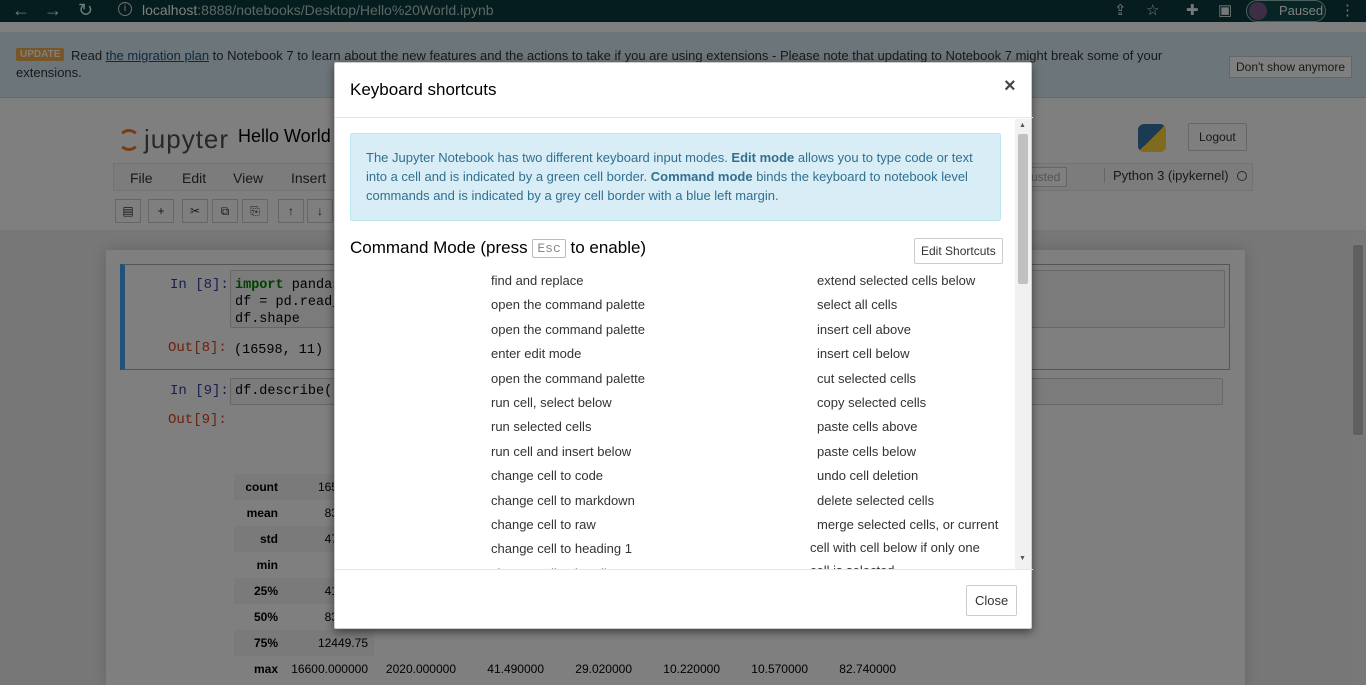  I want to click on close-icon: ×, so click(1010, 86).